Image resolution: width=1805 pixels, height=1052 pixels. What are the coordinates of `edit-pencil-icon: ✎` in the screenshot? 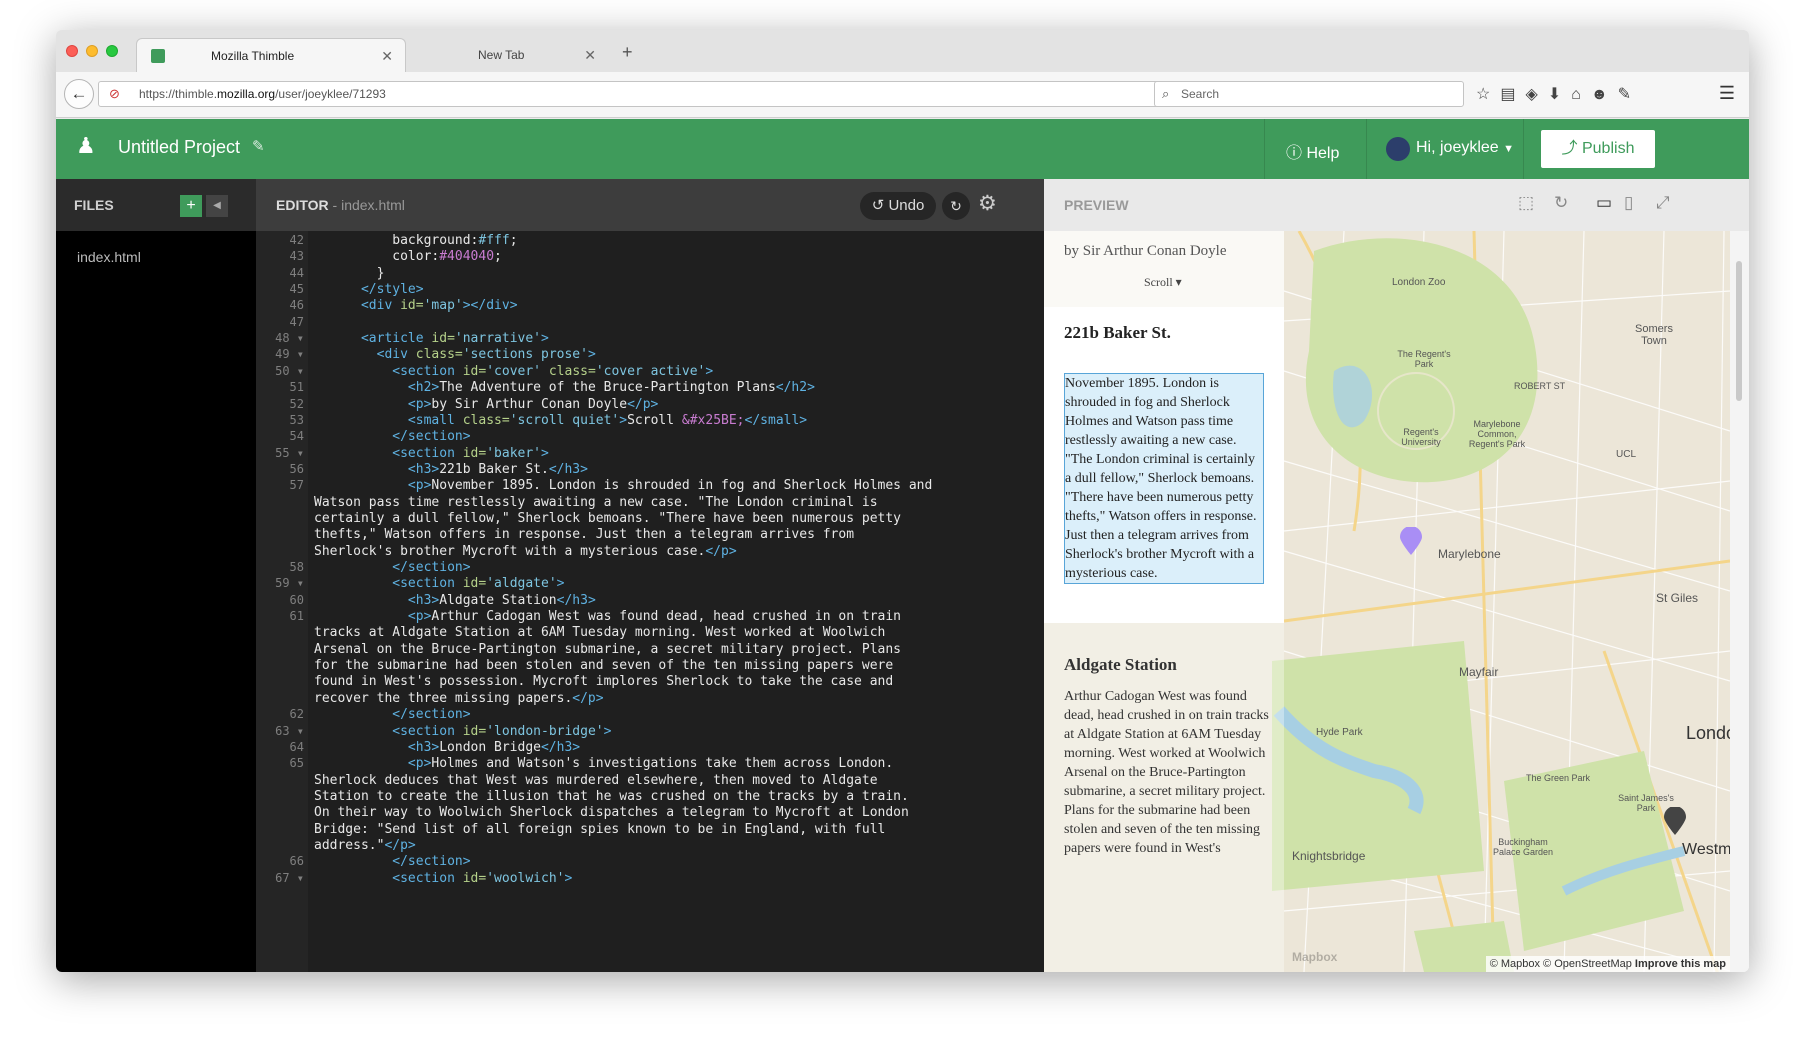 It's located at (258, 146).